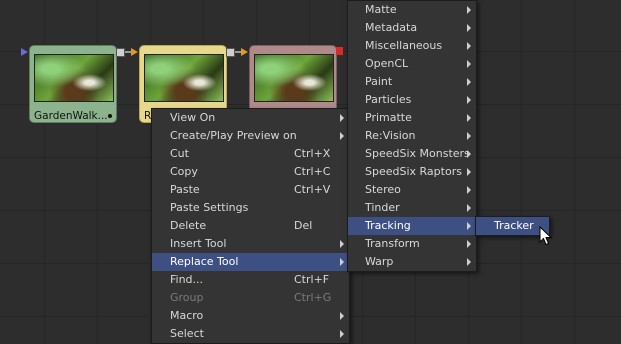  What do you see at coordinates (187, 315) in the screenshot?
I see `menu-item-label: Macro` at bounding box center [187, 315].